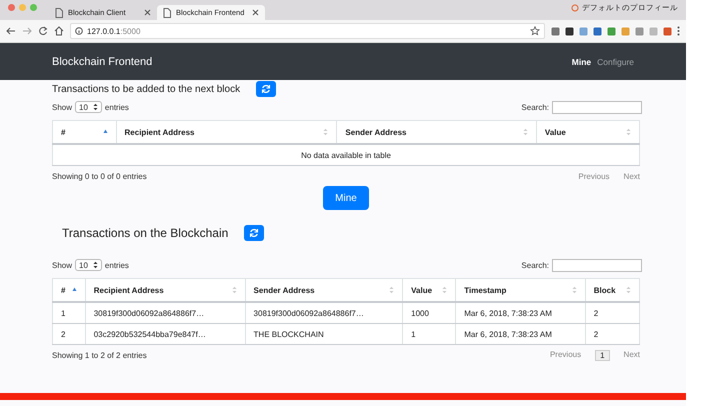 The height and width of the screenshot is (406, 703). Describe the element at coordinates (99, 355) in the screenshot. I see `table-info: Showing 1 to 2 of 2 entries` at that location.